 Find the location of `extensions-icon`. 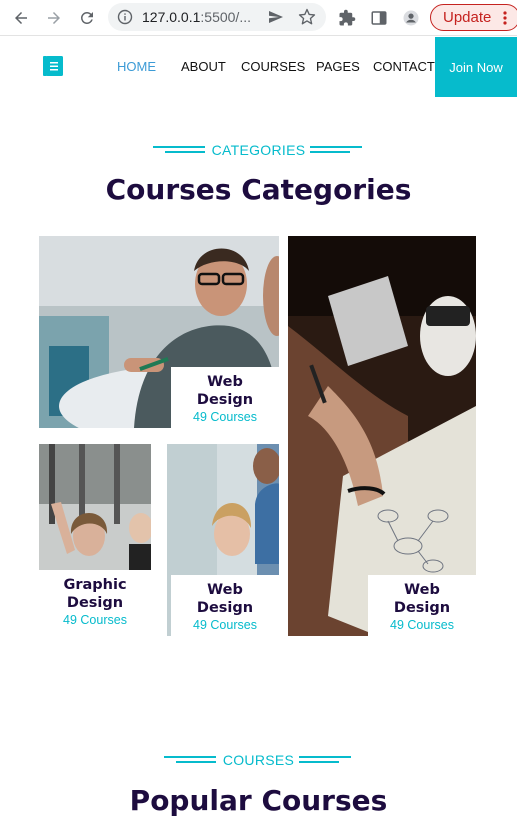

extensions-icon is located at coordinates (347, 17).